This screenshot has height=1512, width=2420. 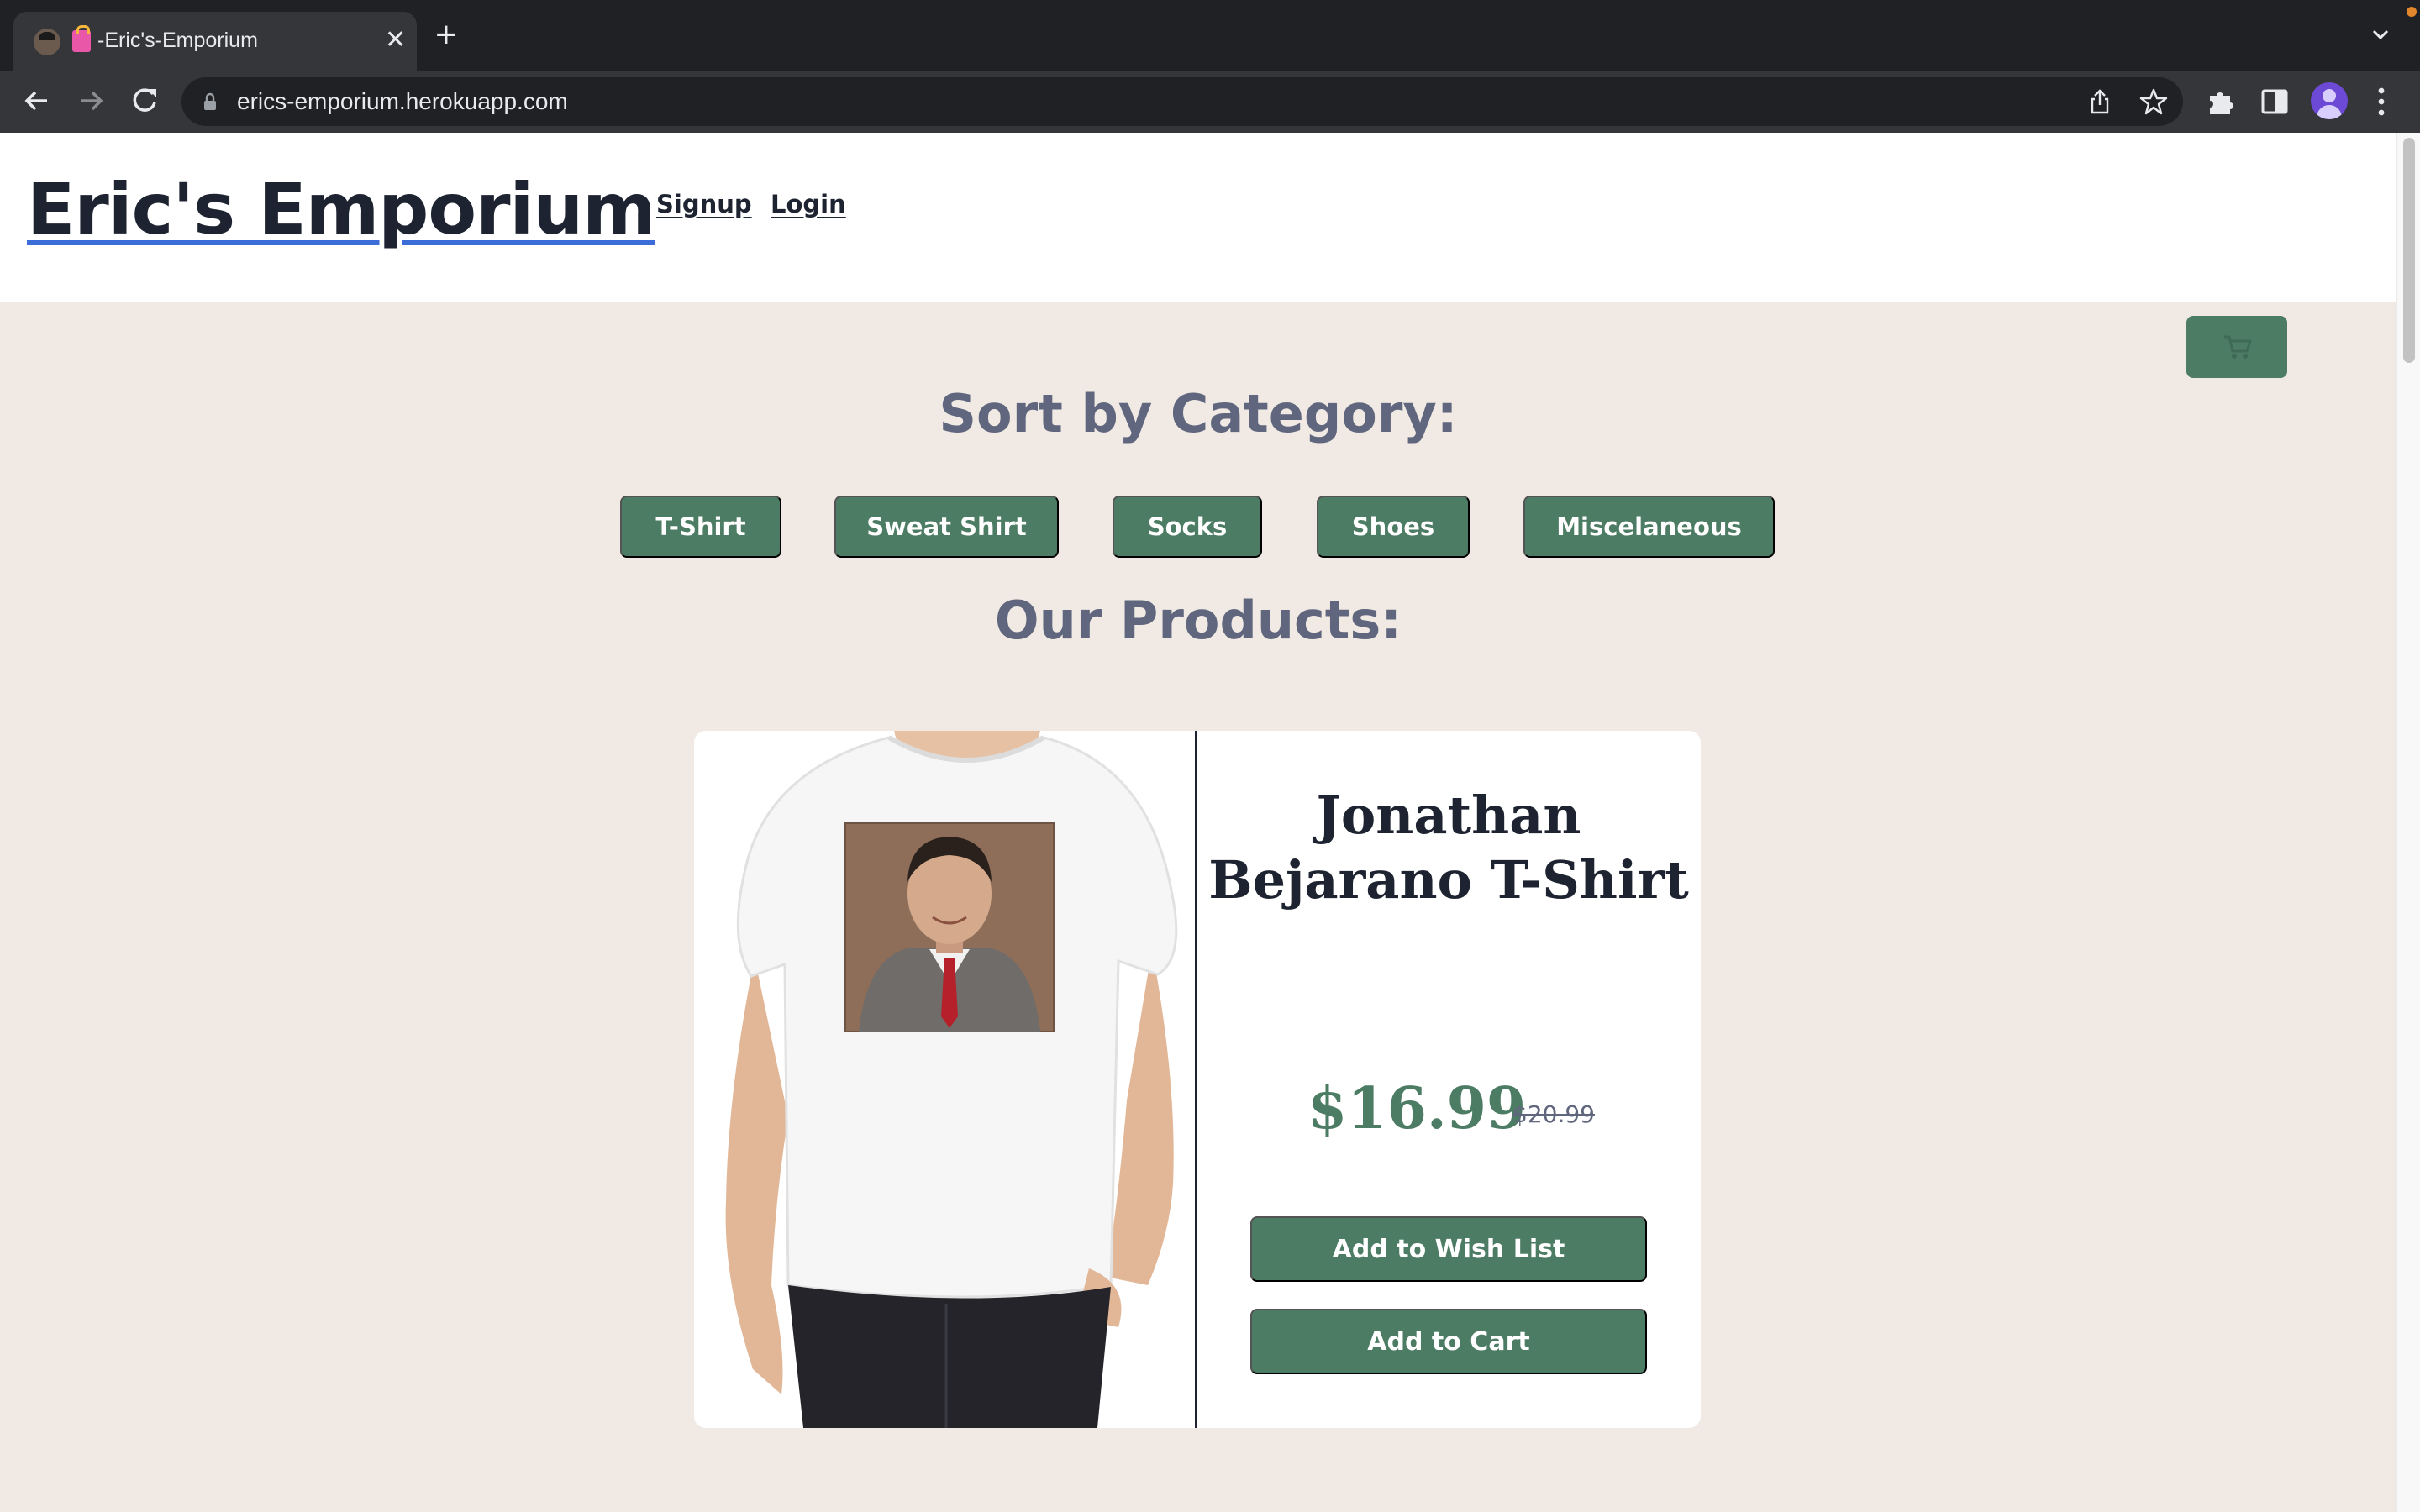 What do you see at coordinates (1187, 527) in the screenshot?
I see `category-socks-button: Socks` at bounding box center [1187, 527].